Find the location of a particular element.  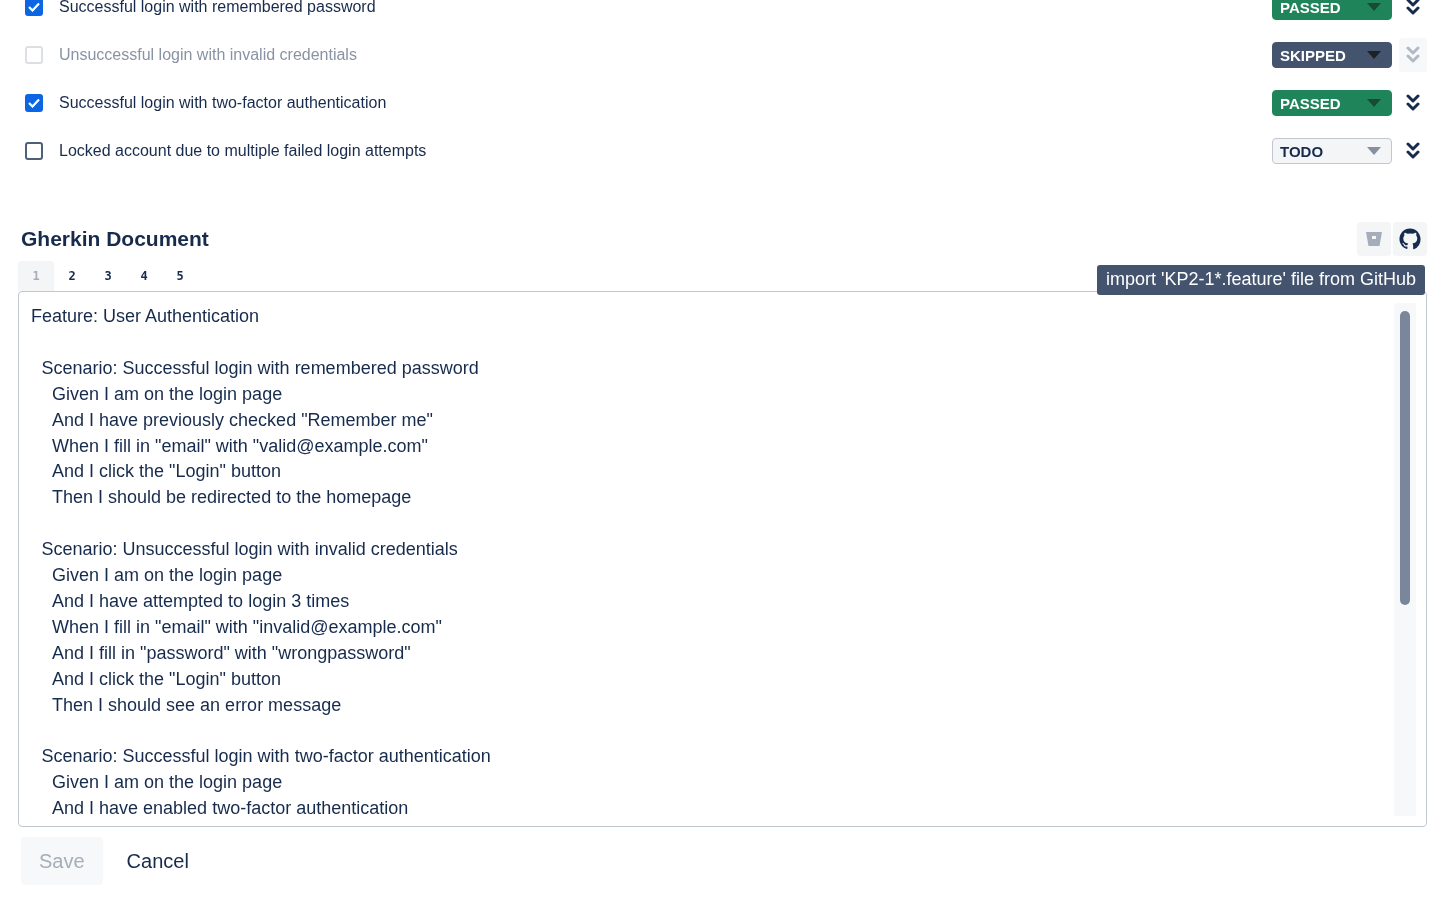

code-line: And I have enabled two-factor authentication is located at coordinates (230, 809).